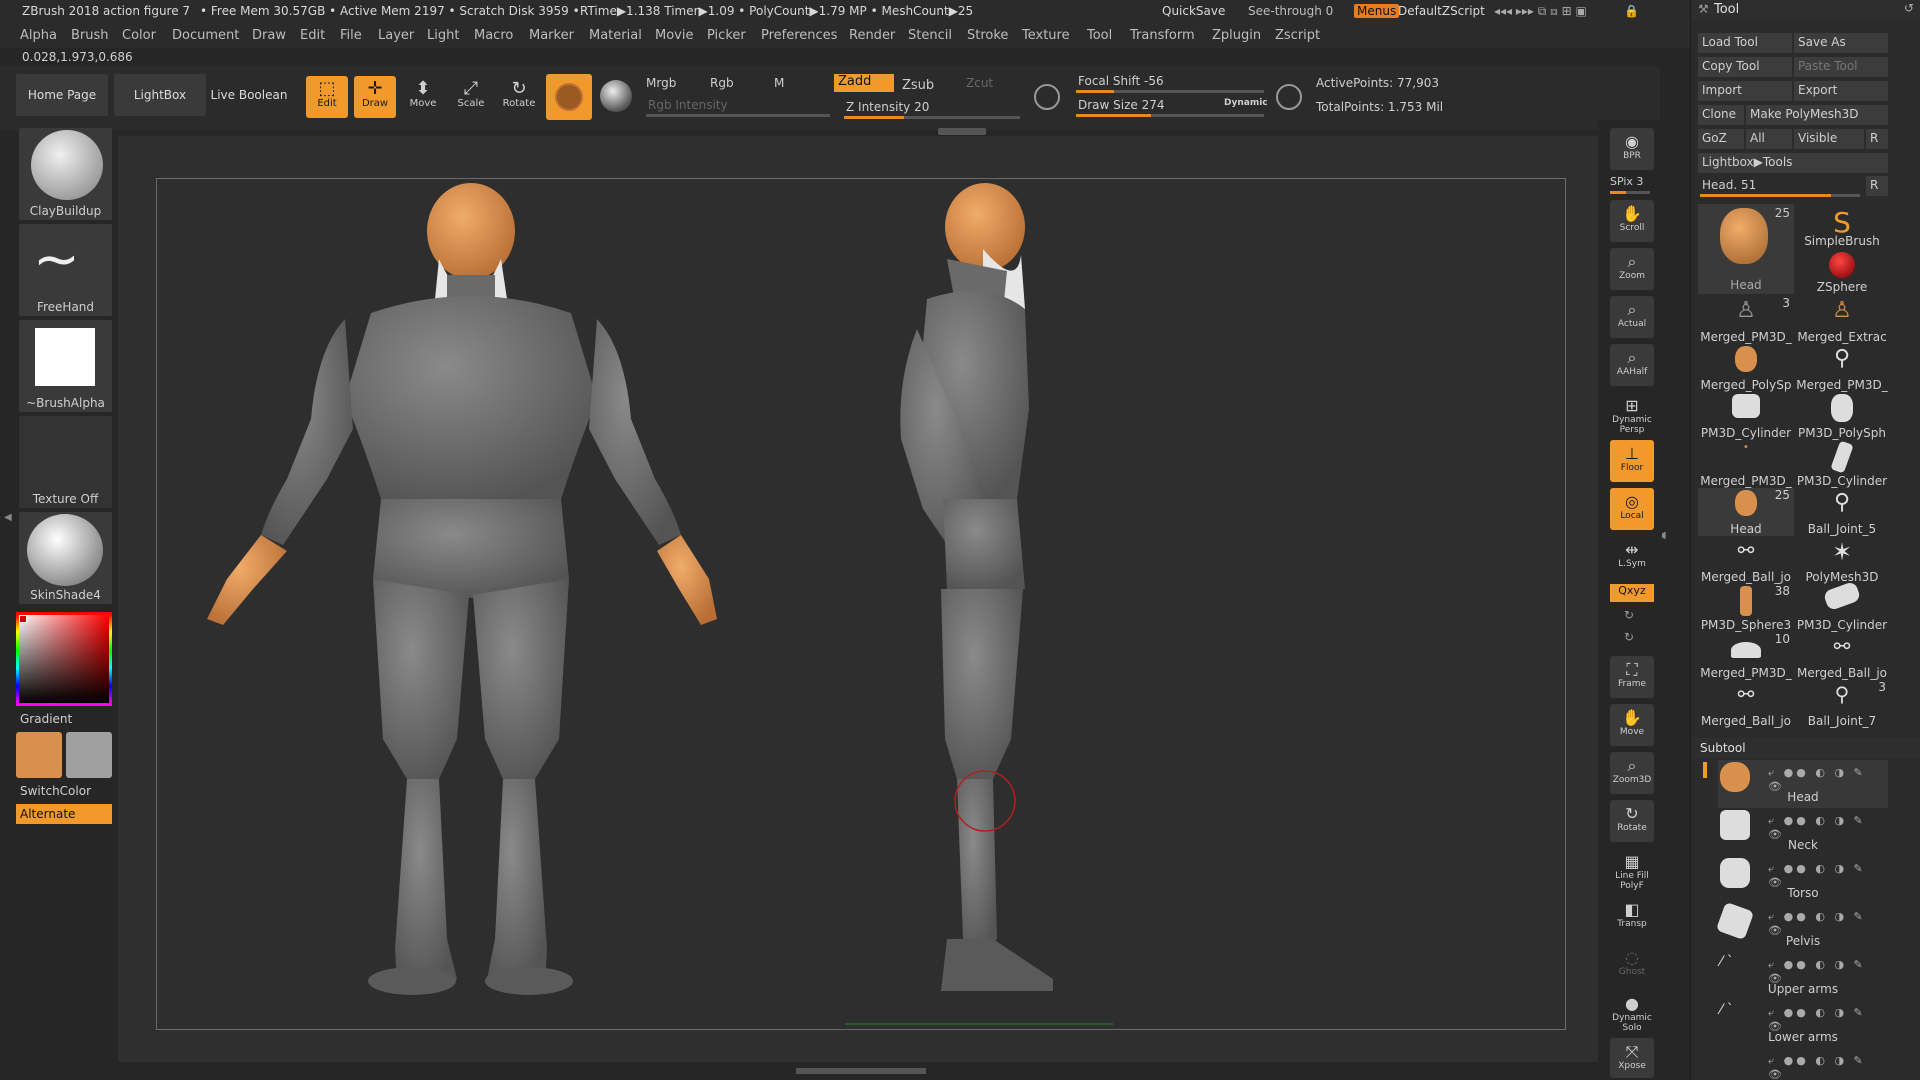 This screenshot has height=1080, width=1920. Describe the element at coordinates (205, 35) in the screenshot. I see `menu-document: Document` at that location.